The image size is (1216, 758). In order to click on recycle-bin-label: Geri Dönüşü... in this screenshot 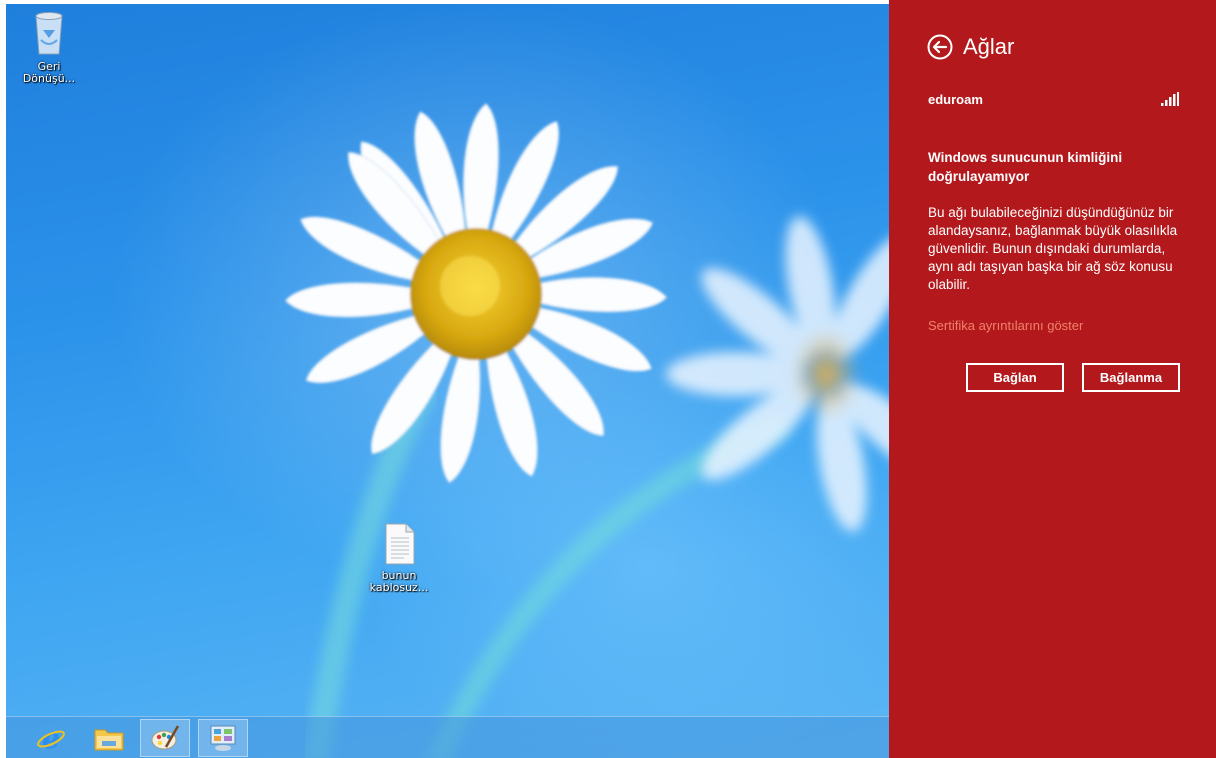, I will do `click(49, 72)`.